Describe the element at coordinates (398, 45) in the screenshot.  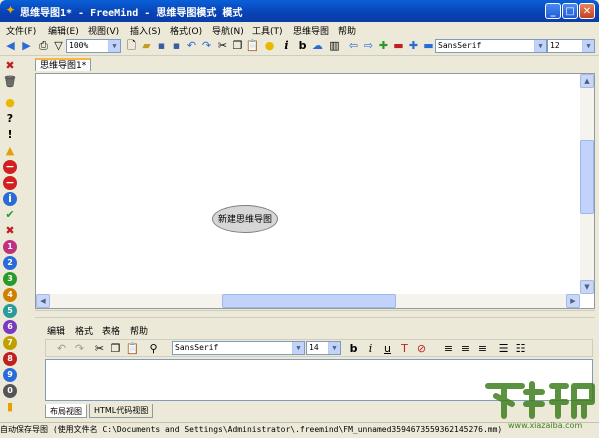
I see `remove-node-icon: ▬` at that location.